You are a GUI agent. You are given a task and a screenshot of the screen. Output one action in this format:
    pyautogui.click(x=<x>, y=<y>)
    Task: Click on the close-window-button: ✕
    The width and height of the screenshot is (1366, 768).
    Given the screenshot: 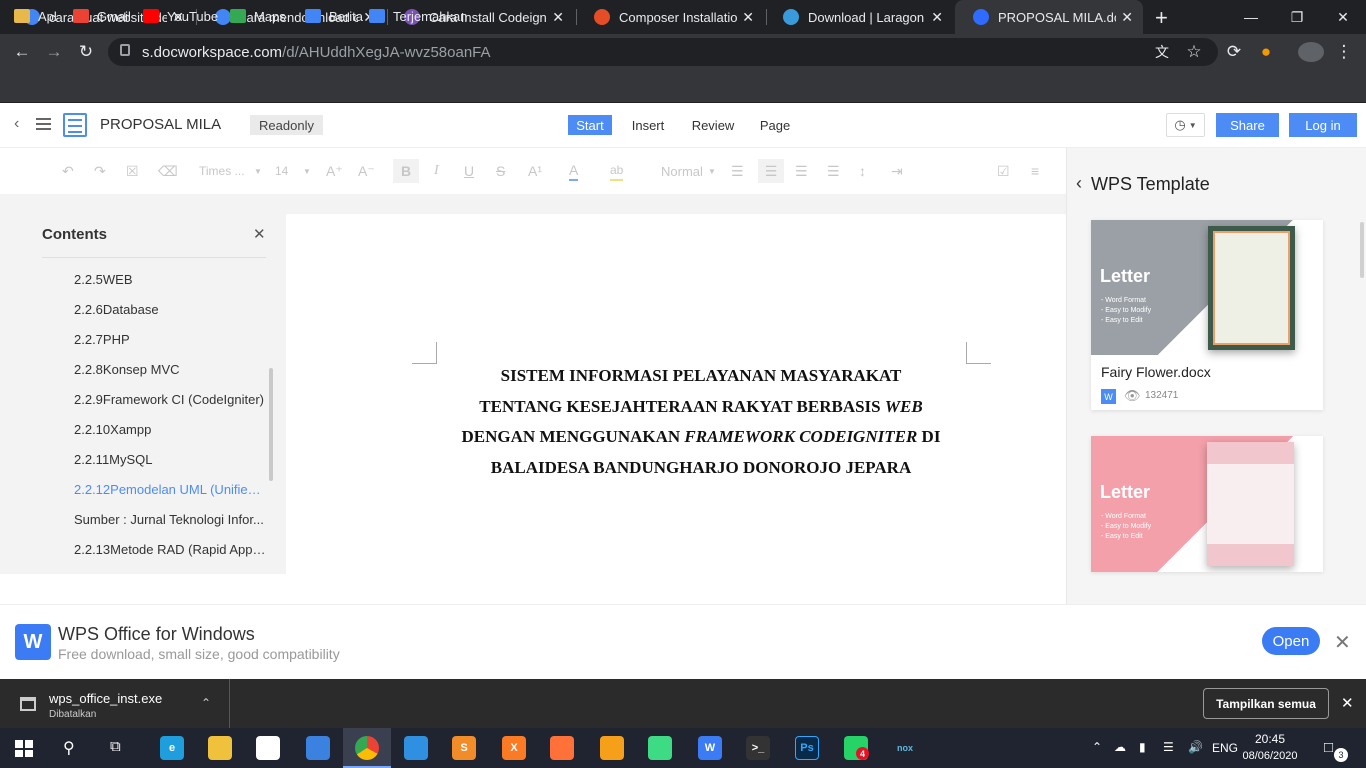 What is the action you would take?
    pyautogui.click(x=1343, y=17)
    